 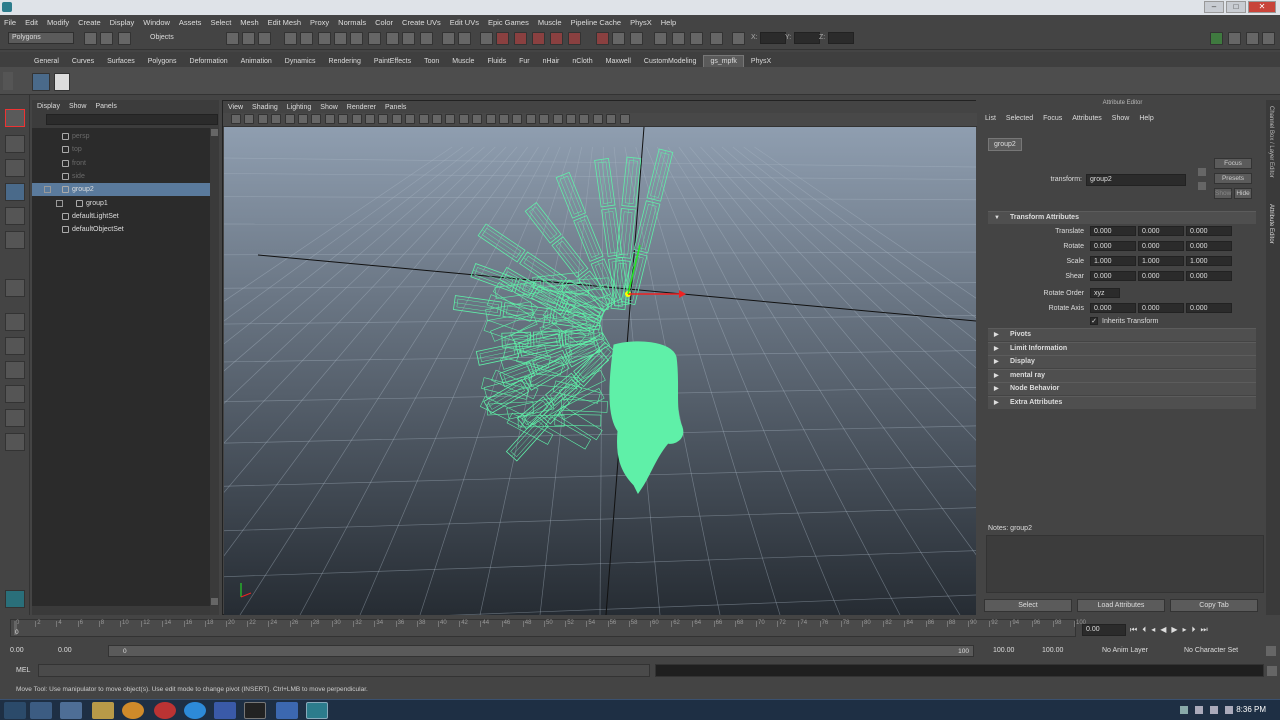 What do you see at coordinates (1252, 38) in the screenshot?
I see `tool-settings-toggle-icon` at bounding box center [1252, 38].